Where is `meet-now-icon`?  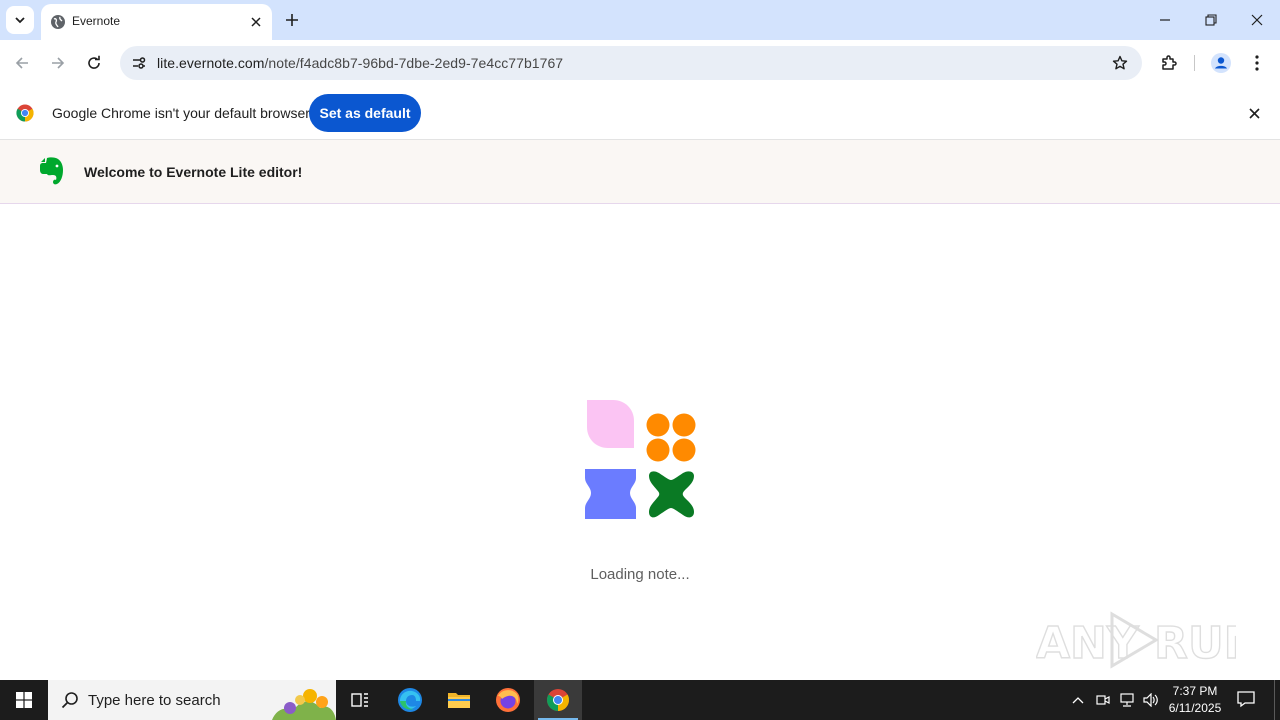
meet-now-icon is located at coordinates (1103, 700).